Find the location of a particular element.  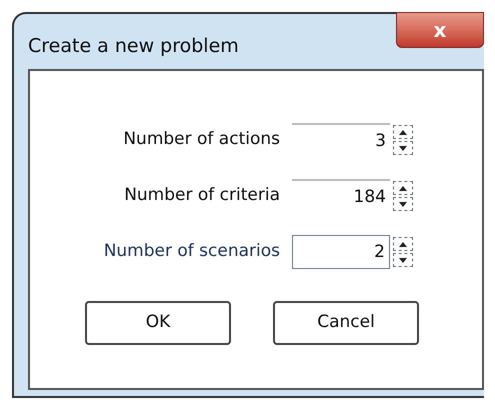

field-label: Number of actions is located at coordinates (201, 140).